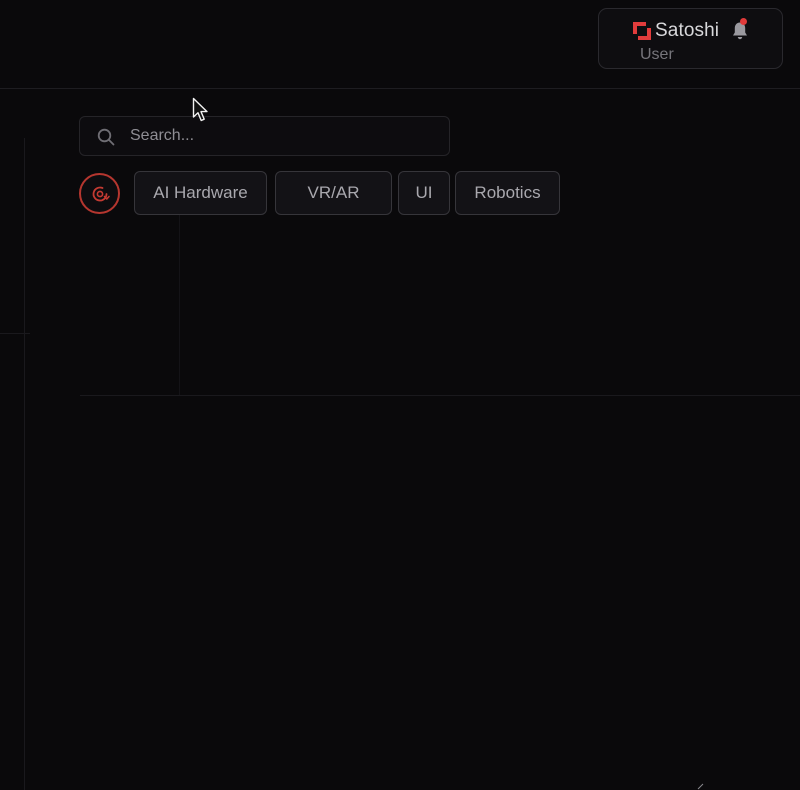  I want to click on reset-filter-button, so click(99, 193).